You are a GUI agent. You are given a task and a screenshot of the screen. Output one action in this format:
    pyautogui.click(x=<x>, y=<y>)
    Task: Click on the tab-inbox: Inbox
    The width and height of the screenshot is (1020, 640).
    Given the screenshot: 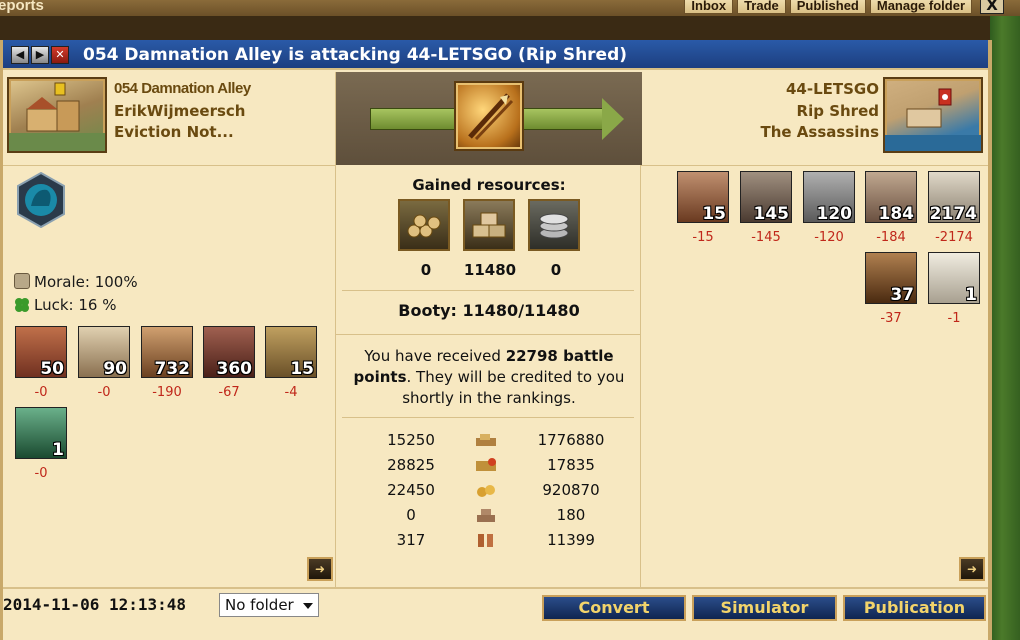 What is the action you would take?
    pyautogui.click(x=709, y=7)
    